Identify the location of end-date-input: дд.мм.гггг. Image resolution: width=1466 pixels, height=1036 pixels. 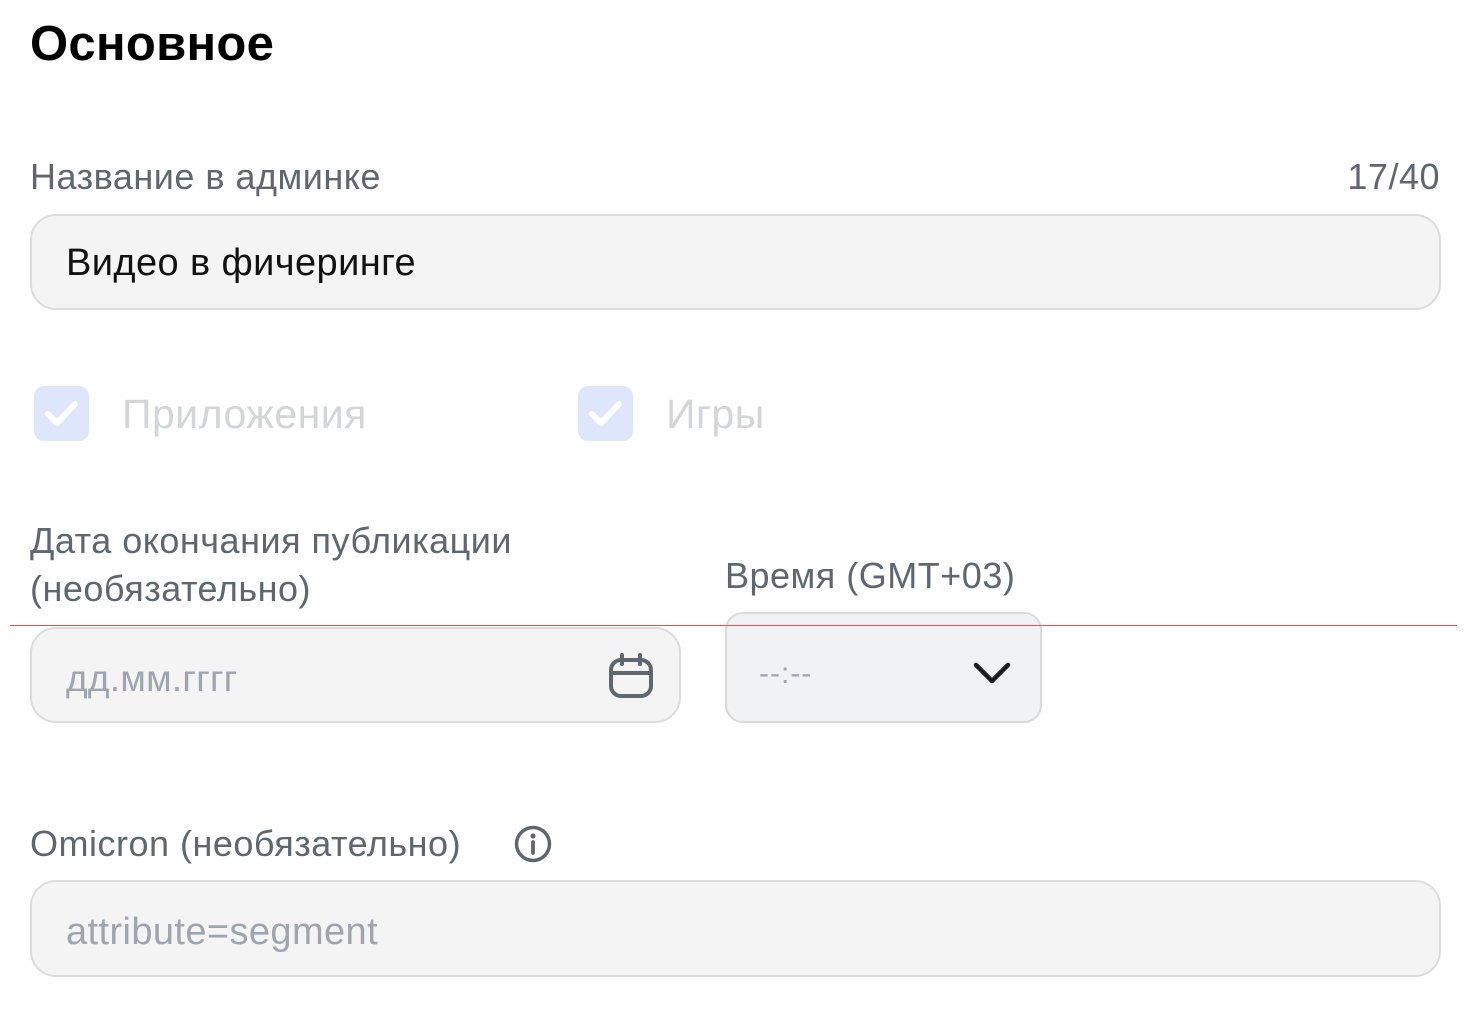
(355, 675).